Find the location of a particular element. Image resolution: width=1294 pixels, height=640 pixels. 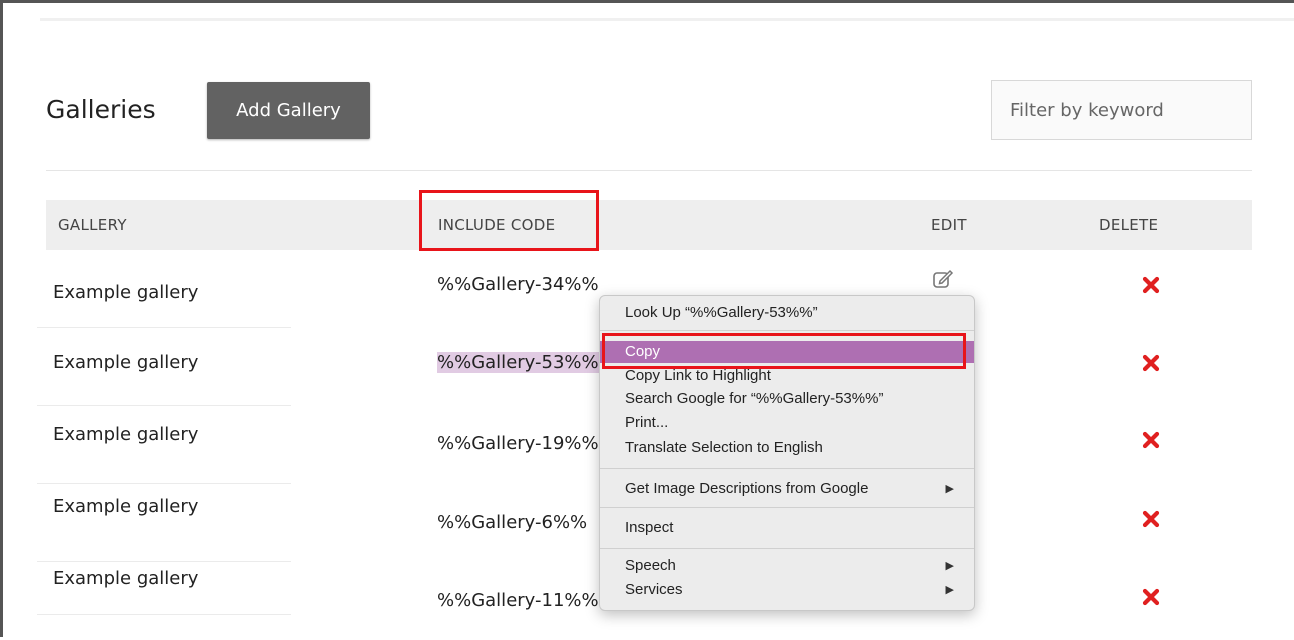

table-header: GALLERY INCLUDE CODE EDIT DELETE is located at coordinates (649, 225).